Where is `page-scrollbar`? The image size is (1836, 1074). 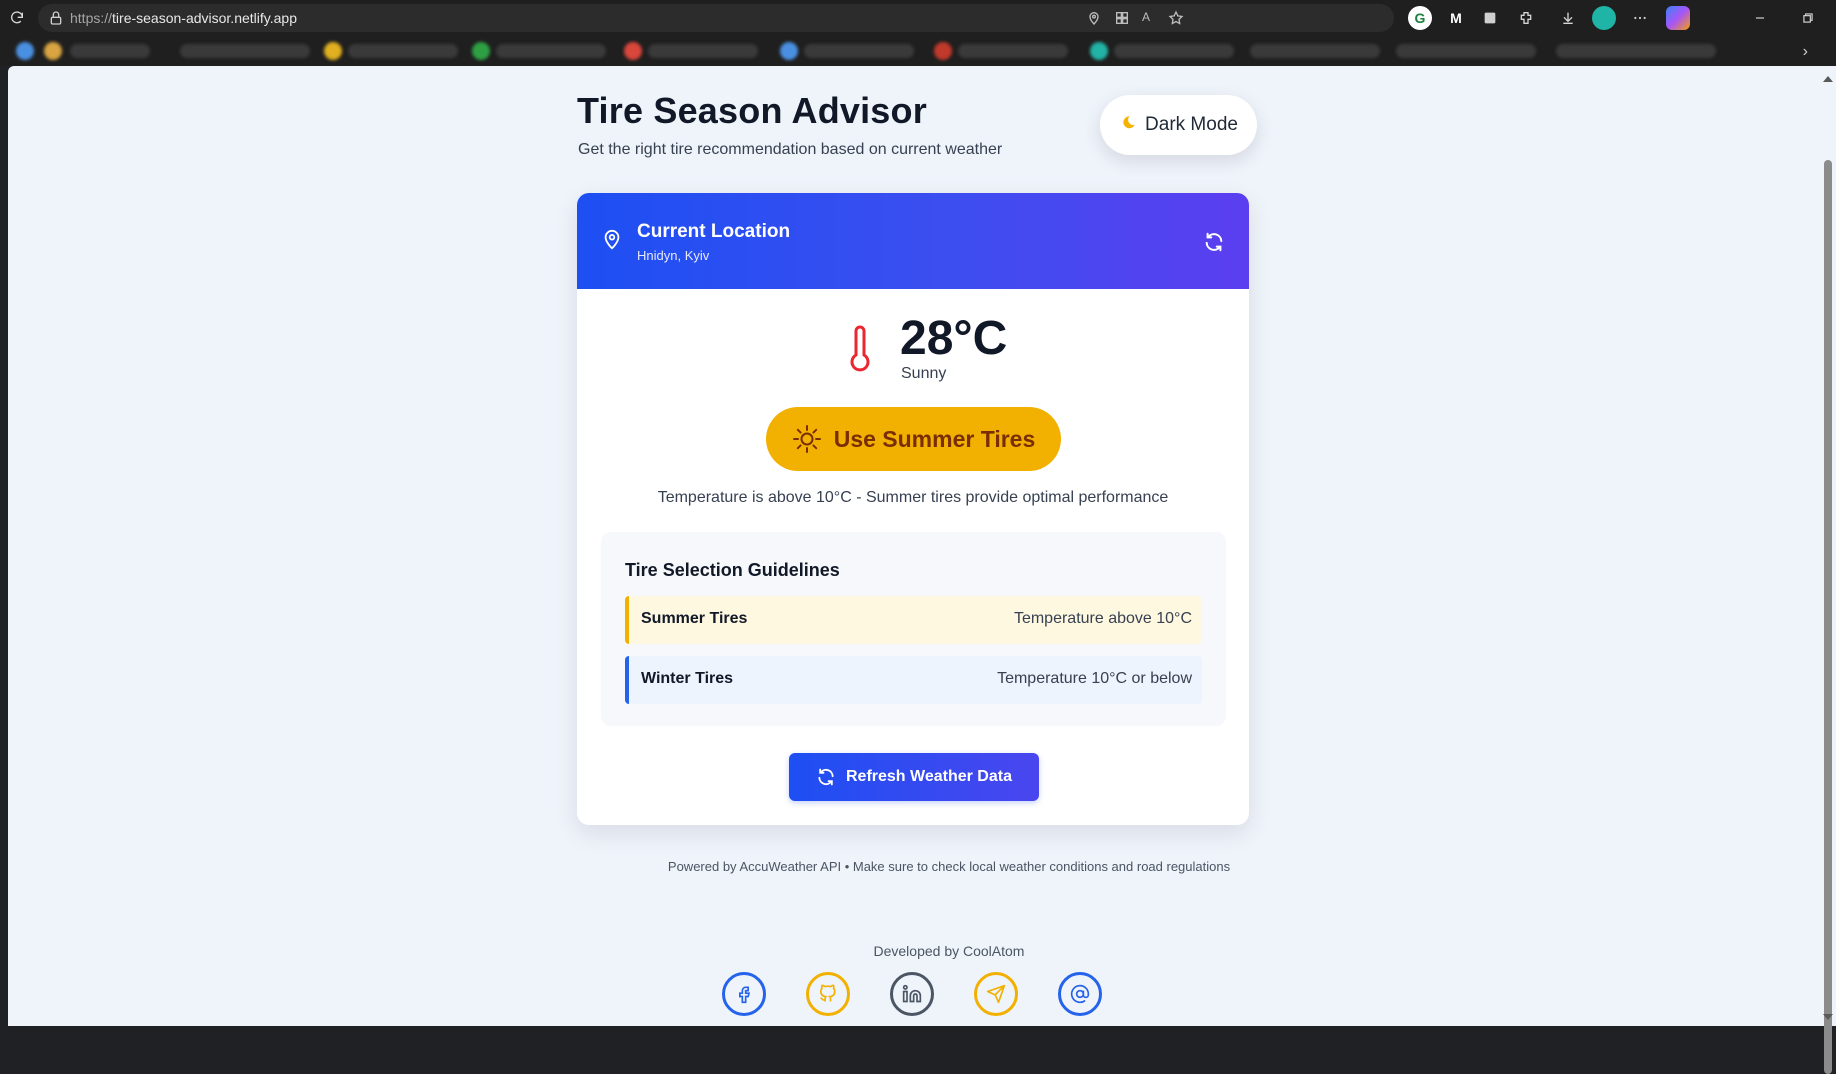
page-scrollbar is located at coordinates (1827, 570).